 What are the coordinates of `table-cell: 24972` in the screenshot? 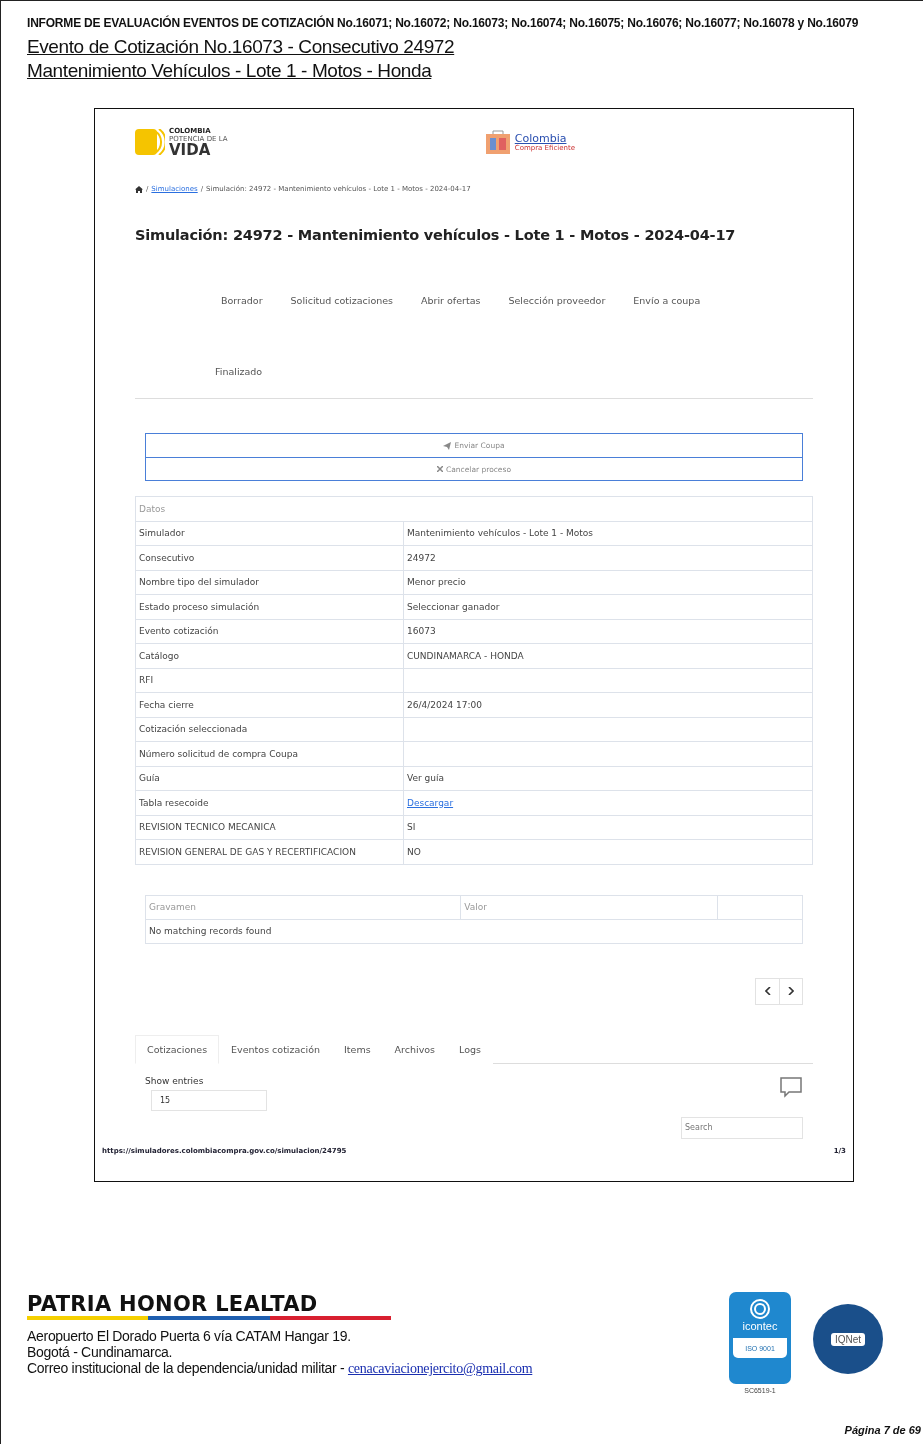 It's located at (608, 557).